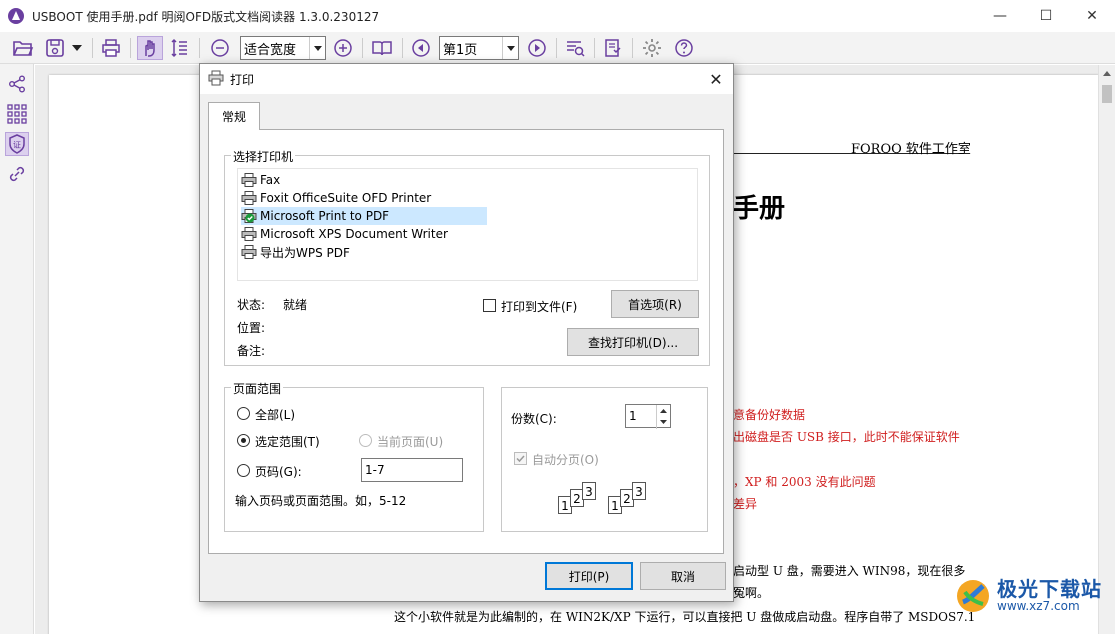 Image resolution: width=1115 pixels, height=634 pixels. Describe the element at coordinates (150, 48) in the screenshot. I see `hand-tool-icon` at that location.